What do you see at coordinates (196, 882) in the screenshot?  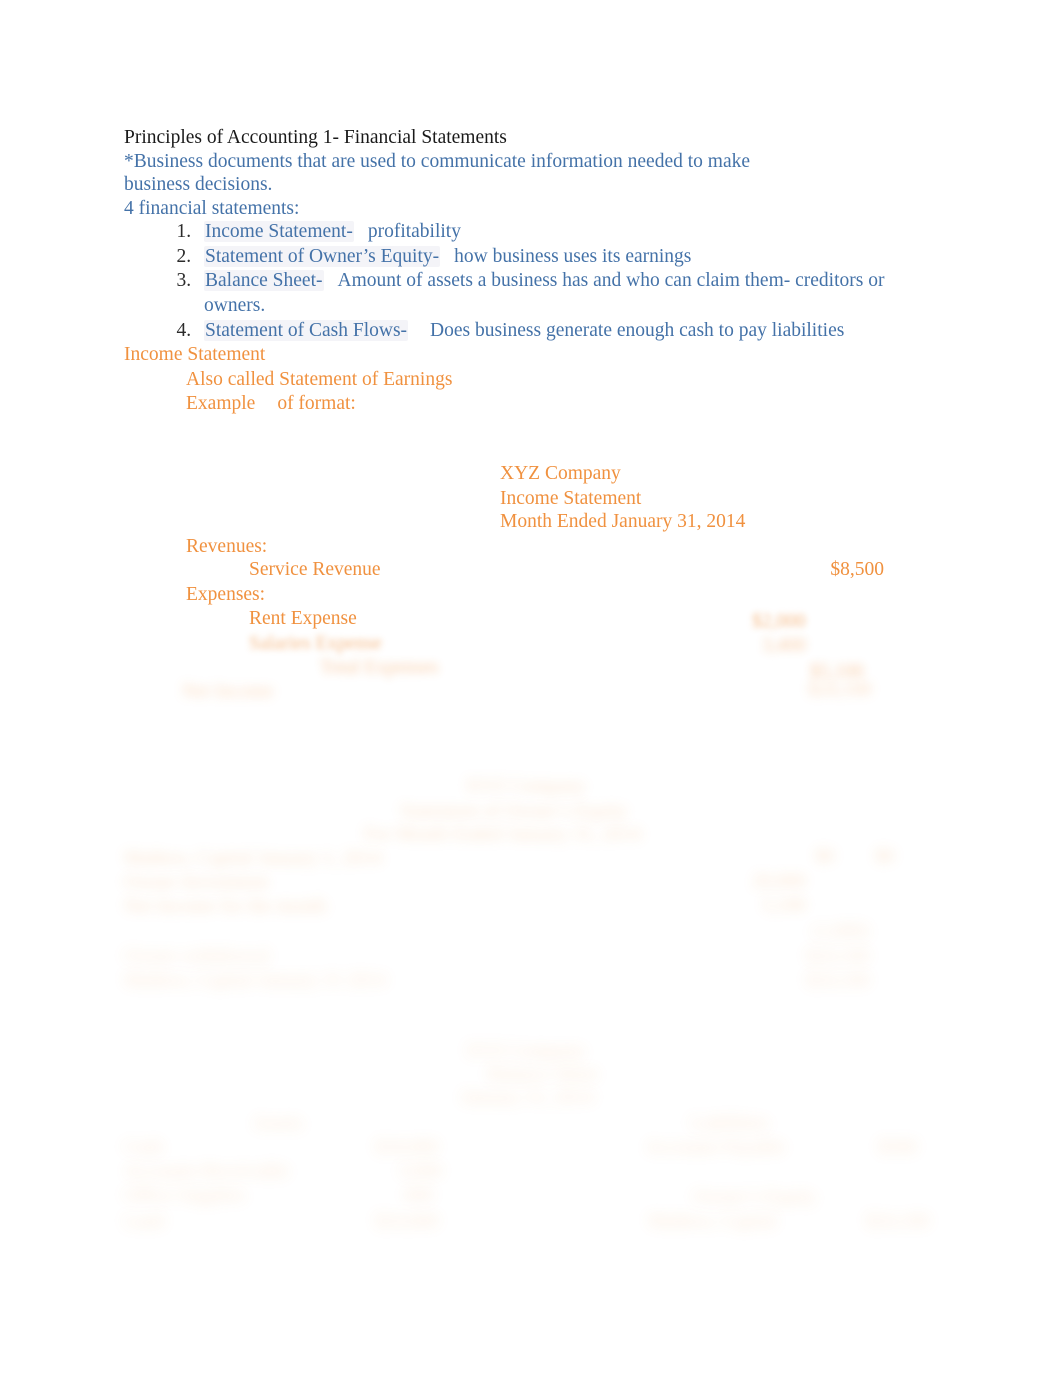 I see `faded-oe-row-2: Owner Investment` at bounding box center [196, 882].